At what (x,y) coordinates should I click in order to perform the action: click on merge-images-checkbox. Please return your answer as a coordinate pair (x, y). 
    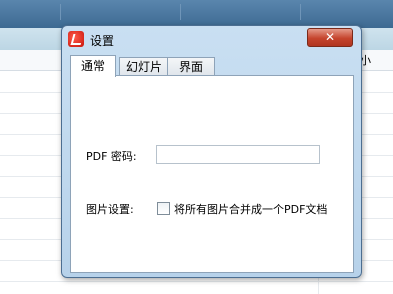
    Looking at the image, I should click on (163, 208).